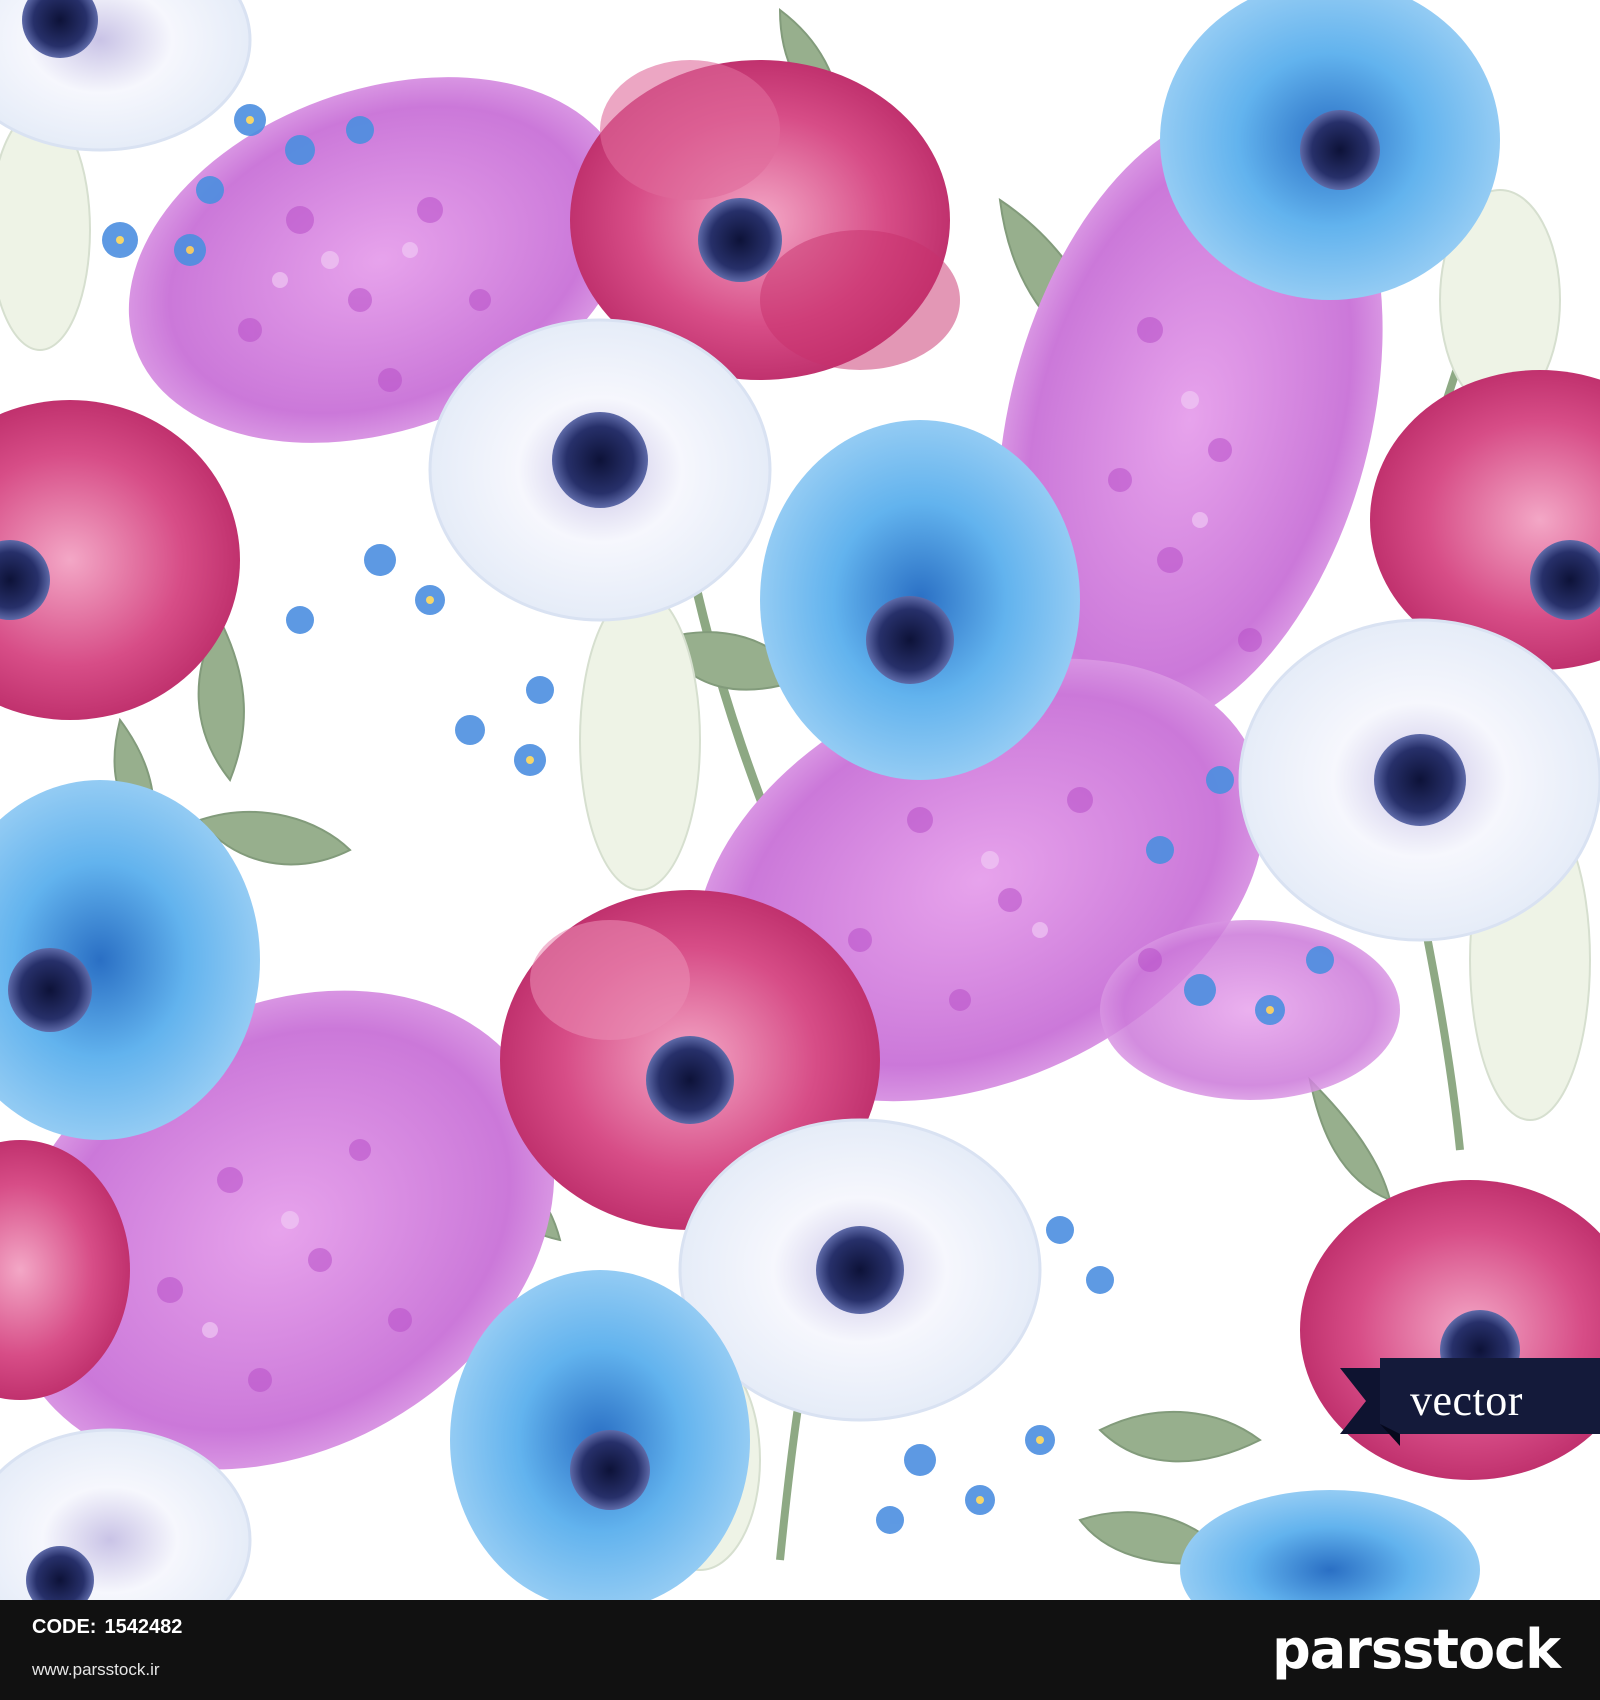 The height and width of the screenshot is (1700, 1600). I want to click on white-anemone-right, so click(1419, 780).